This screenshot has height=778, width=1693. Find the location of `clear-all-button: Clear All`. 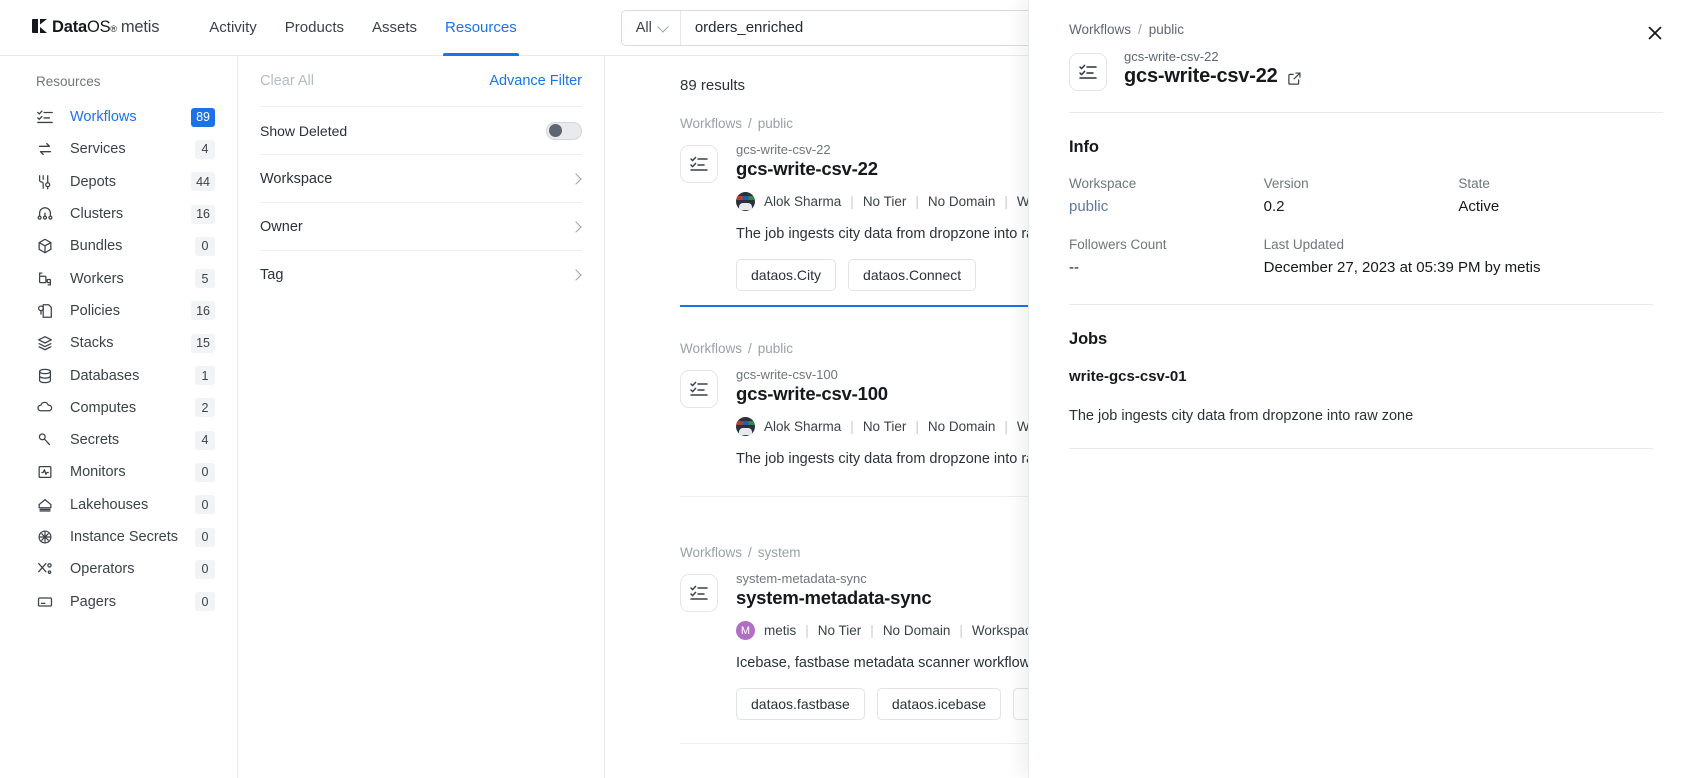

clear-all-button: Clear All is located at coordinates (287, 81).